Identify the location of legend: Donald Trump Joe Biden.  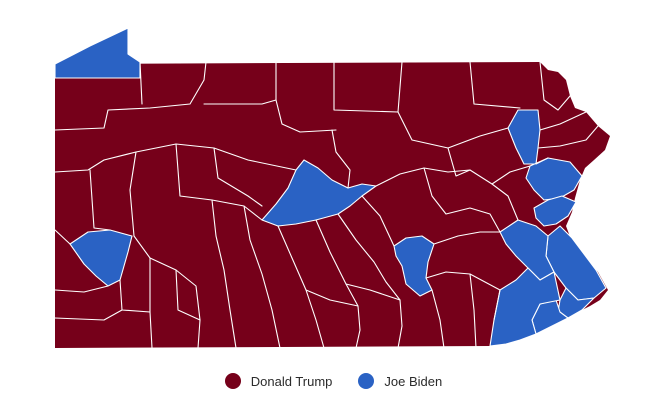
(333, 381).